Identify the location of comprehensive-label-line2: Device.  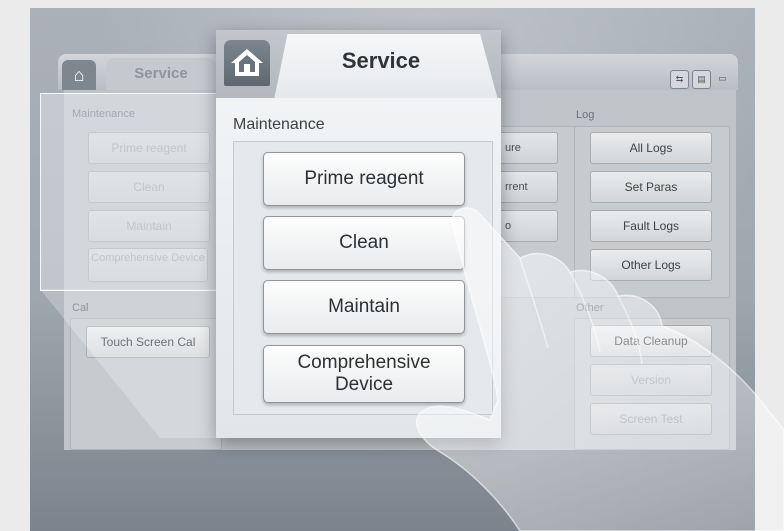
(364, 384).